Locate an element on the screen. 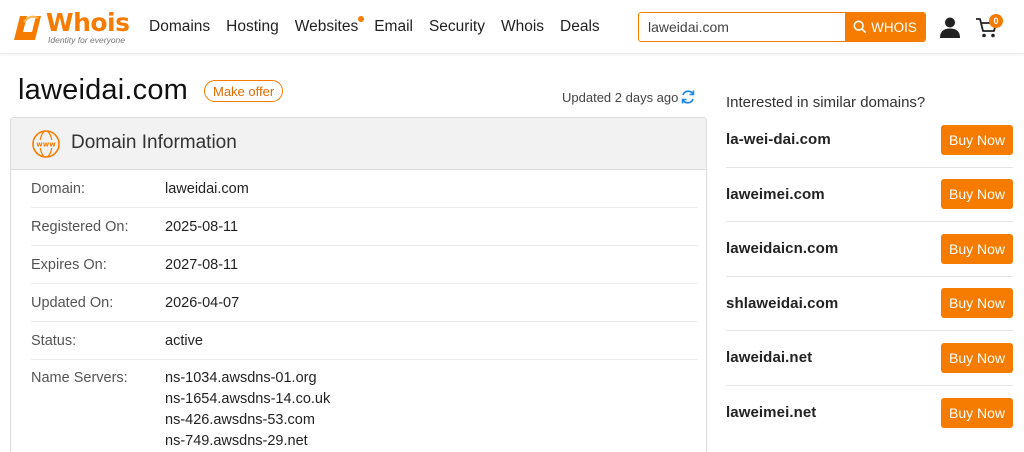 The height and width of the screenshot is (452, 1024). info-row-status: Status: active is located at coordinates (364, 341).